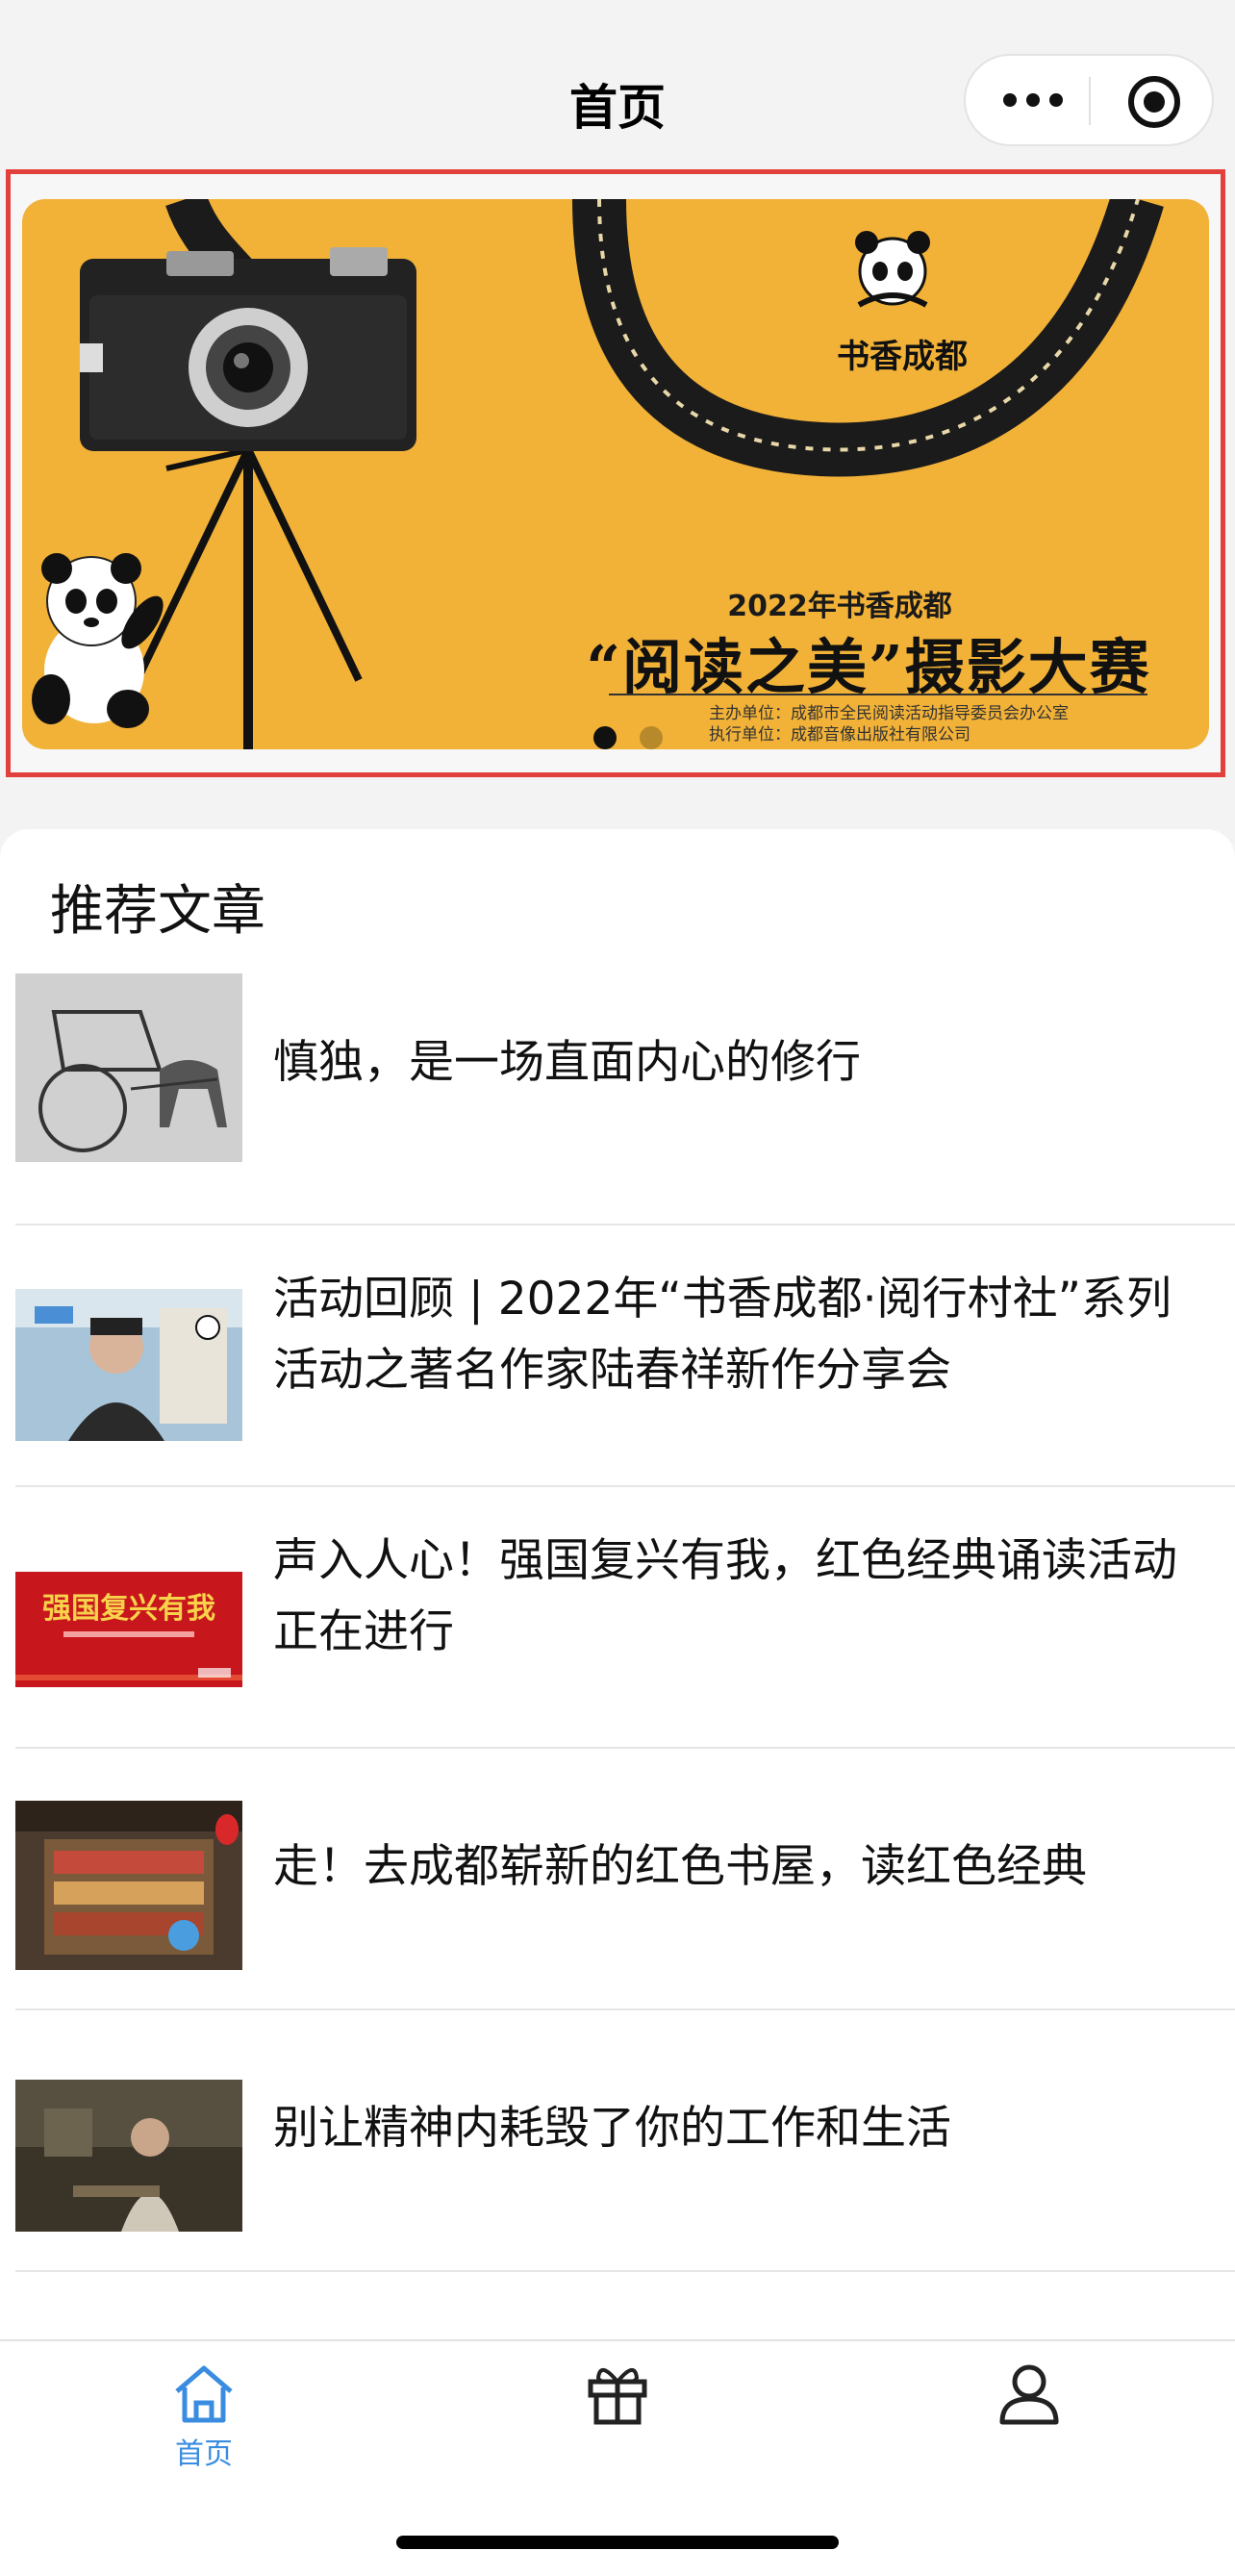  I want to click on capsule-divider, so click(1090, 101).